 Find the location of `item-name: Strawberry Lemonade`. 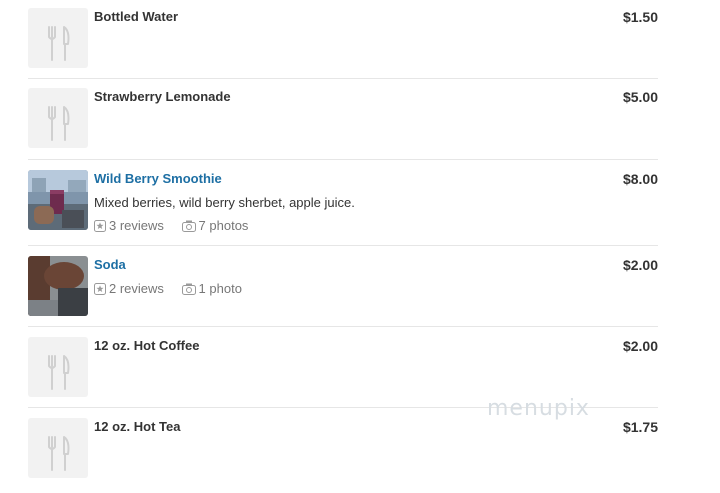

item-name: Strawberry Lemonade is located at coordinates (162, 96).